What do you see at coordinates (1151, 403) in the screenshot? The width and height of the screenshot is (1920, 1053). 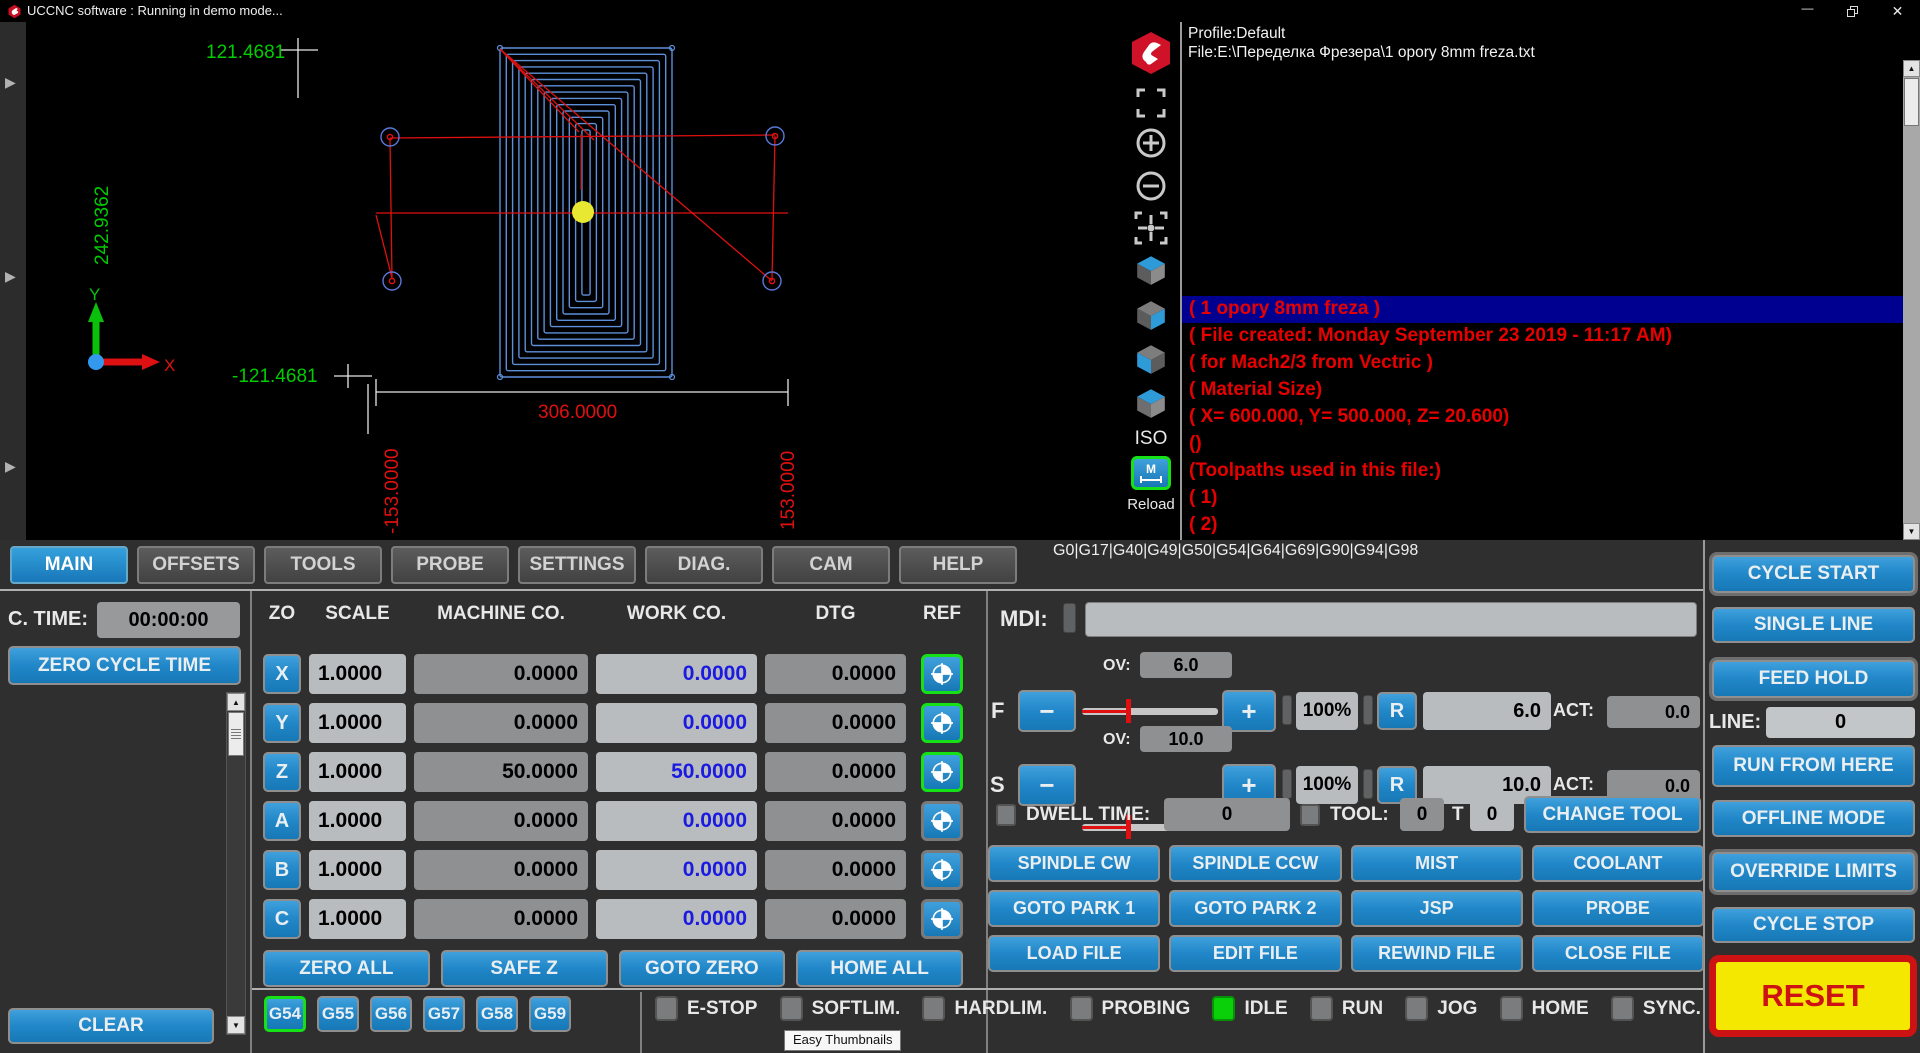 I see `view-iso-cube-icon` at bounding box center [1151, 403].